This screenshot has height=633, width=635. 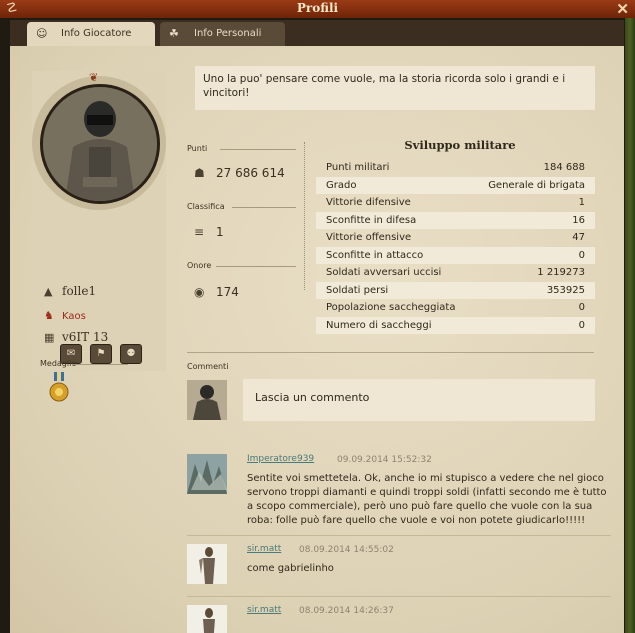 What do you see at coordinates (94, 77) in the screenshot?
I see `crest-icon: ❦` at bounding box center [94, 77].